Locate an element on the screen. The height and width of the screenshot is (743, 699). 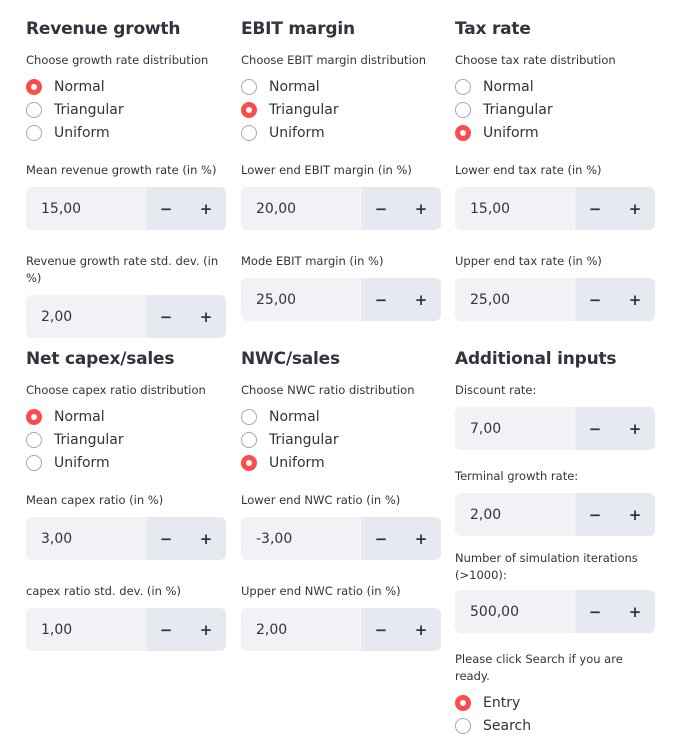
capex-ratio-stddev-input: 1,00 − + is located at coordinates (126, 629).